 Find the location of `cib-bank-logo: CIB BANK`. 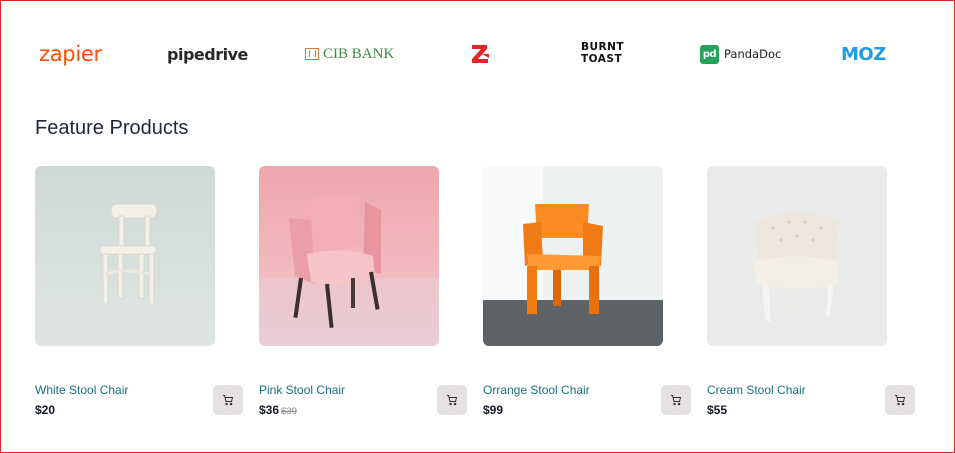

cib-bank-logo: CIB BANK is located at coordinates (349, 54).